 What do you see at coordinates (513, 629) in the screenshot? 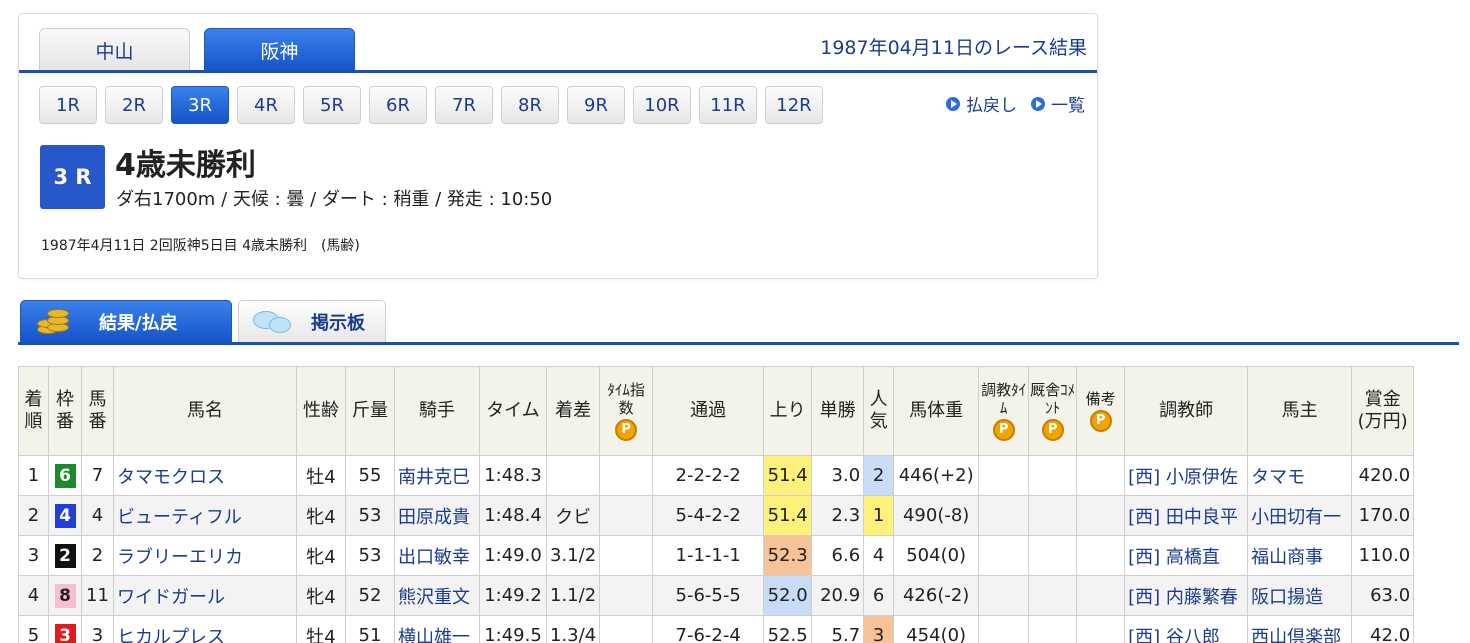
I see `finish-time: 1:49.5` at bounding box center [513, 629].